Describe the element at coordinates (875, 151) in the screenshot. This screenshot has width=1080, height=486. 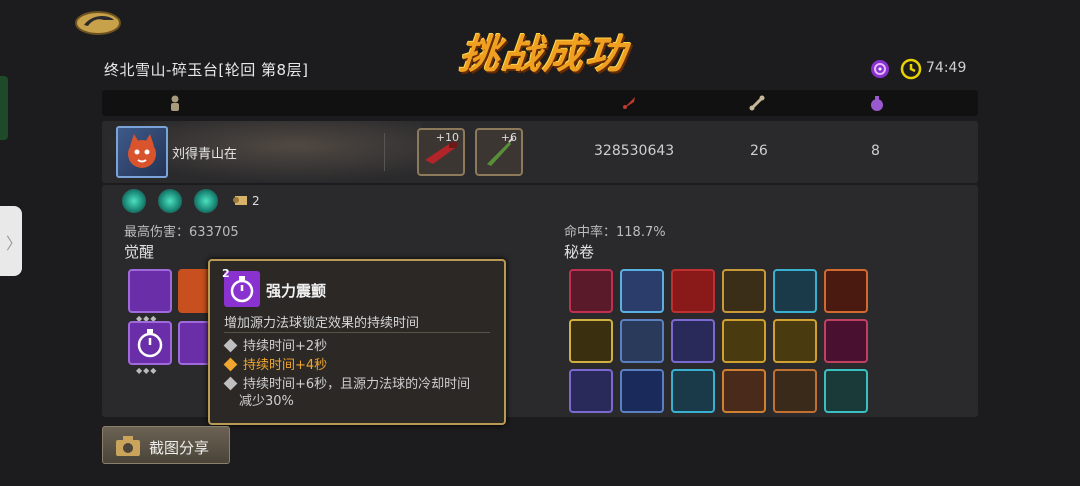
I see `potion-count: 8` at that location.